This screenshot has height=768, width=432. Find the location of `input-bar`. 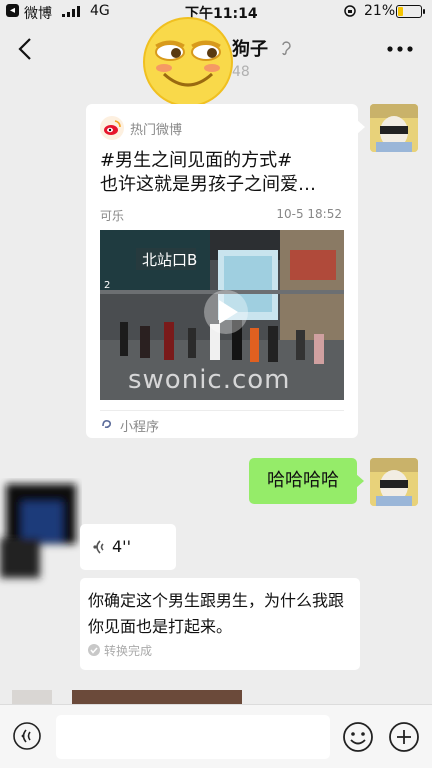

input-bar is located at coordinates (216, 736).